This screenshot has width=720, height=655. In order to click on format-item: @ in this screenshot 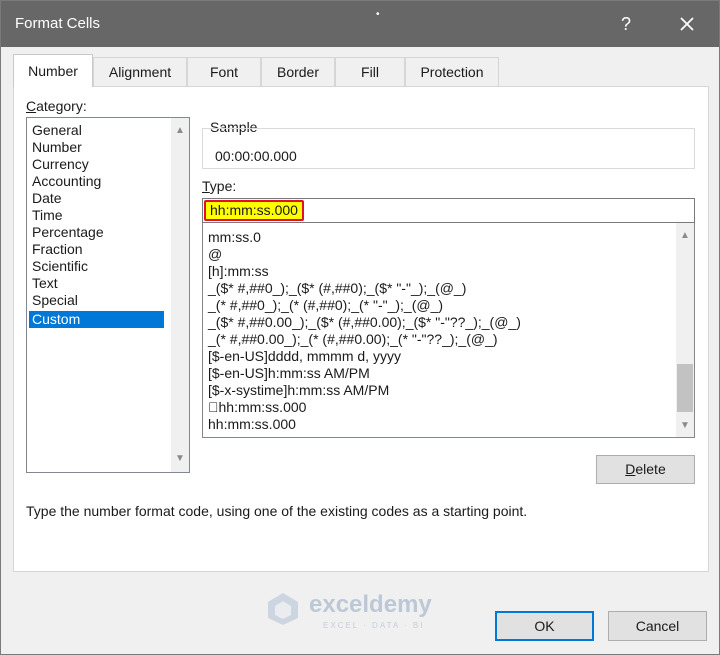, I will do `click(215, 254)`.